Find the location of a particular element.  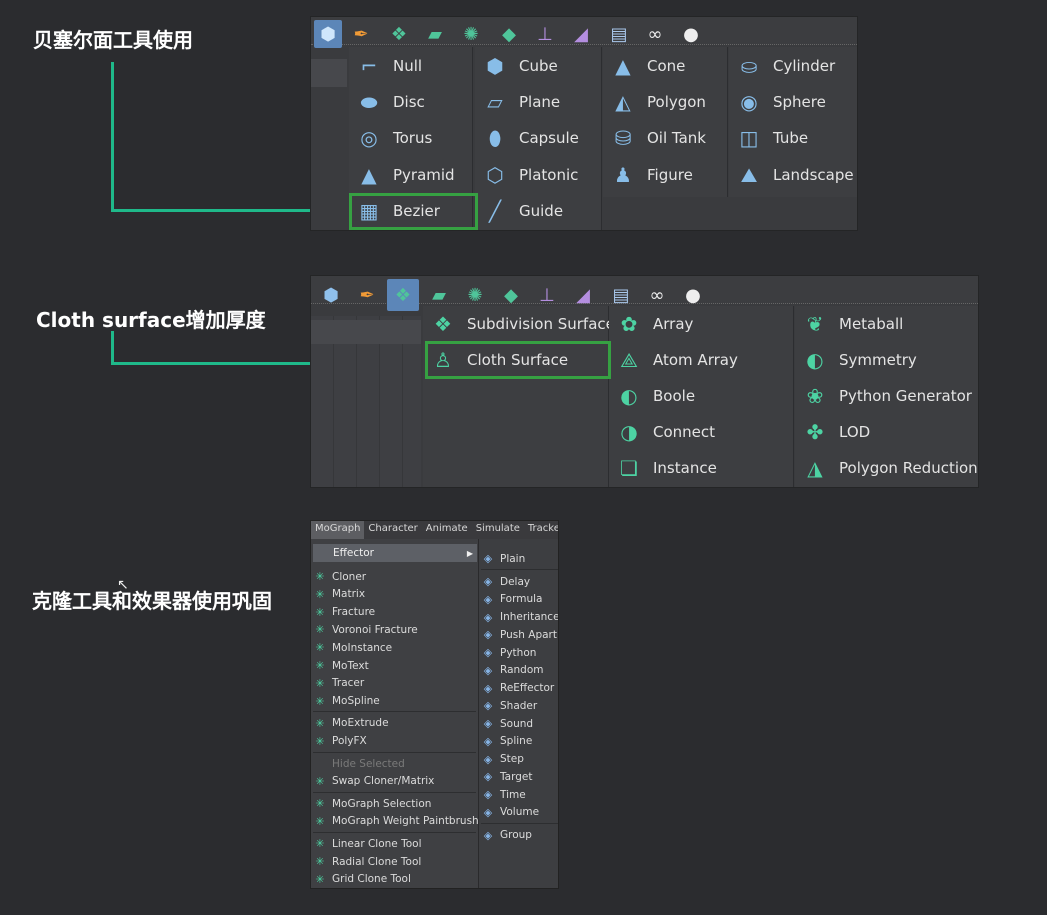

menu-tab-mograph: MoGraph is located at coordinates (338, 530).